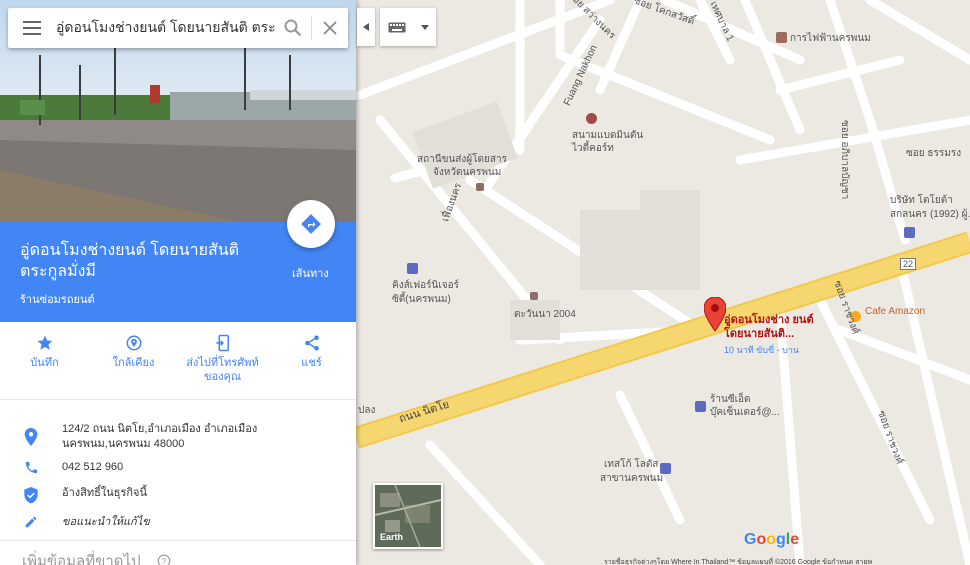  I want to click on close-icon, so click(330, 28).